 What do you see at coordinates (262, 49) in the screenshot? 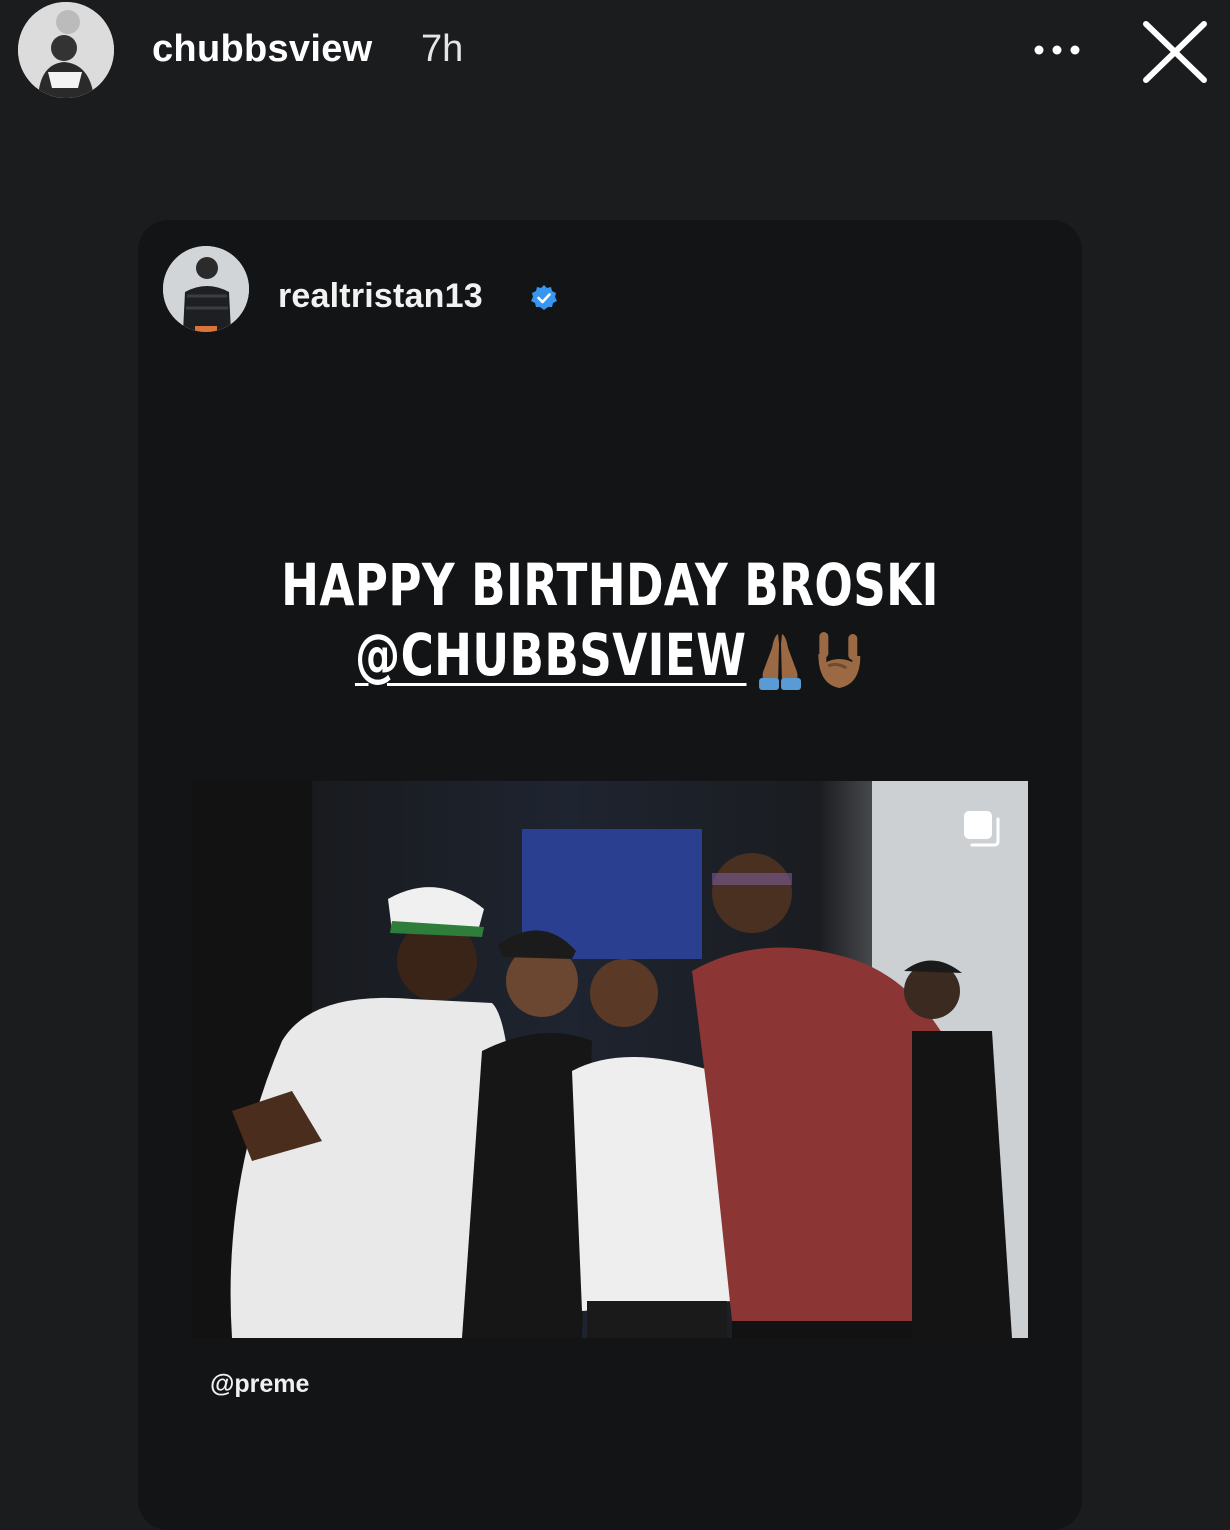
I see `story-author-name: chubbsview` at bounding box center [262, 49].